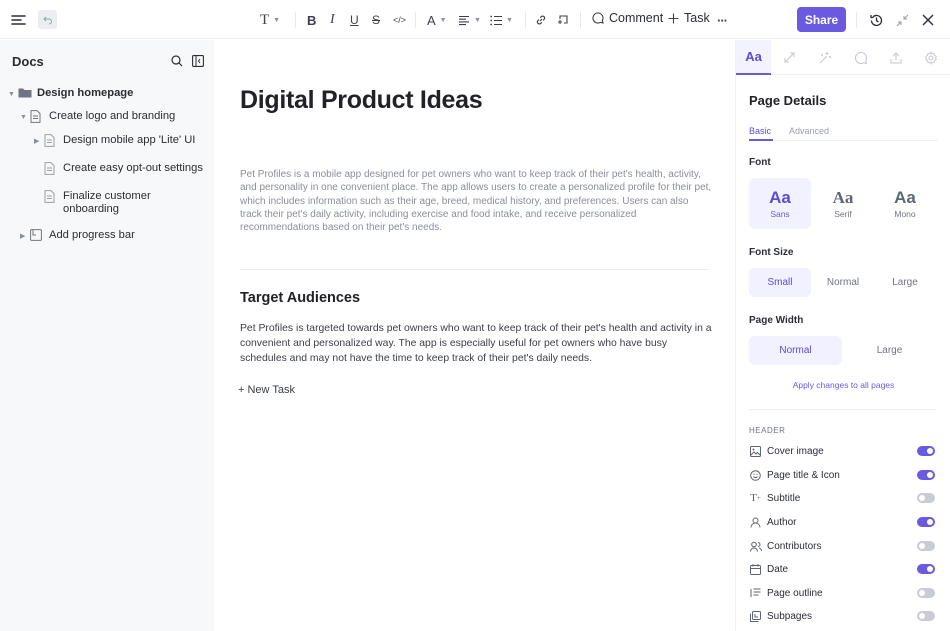 The width and height of the screenshot is (950, 631). Describe the element at coordinates (755, 569) in the screenshot. I see `calendar-icon` at that location.